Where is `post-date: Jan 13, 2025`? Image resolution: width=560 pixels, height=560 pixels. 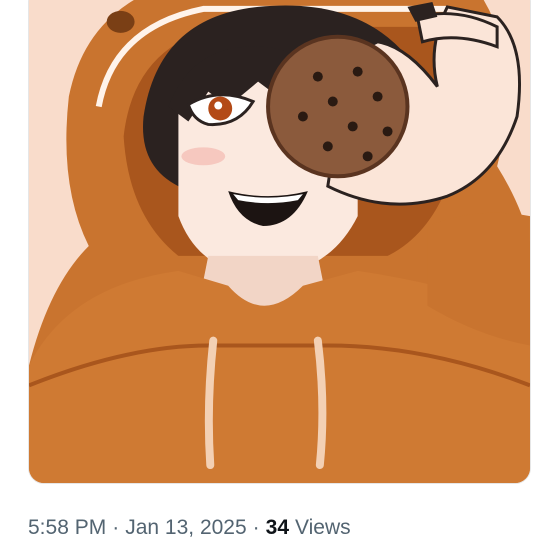
post-date: Jan 13, 2025 is located at coordinates (186, 527).